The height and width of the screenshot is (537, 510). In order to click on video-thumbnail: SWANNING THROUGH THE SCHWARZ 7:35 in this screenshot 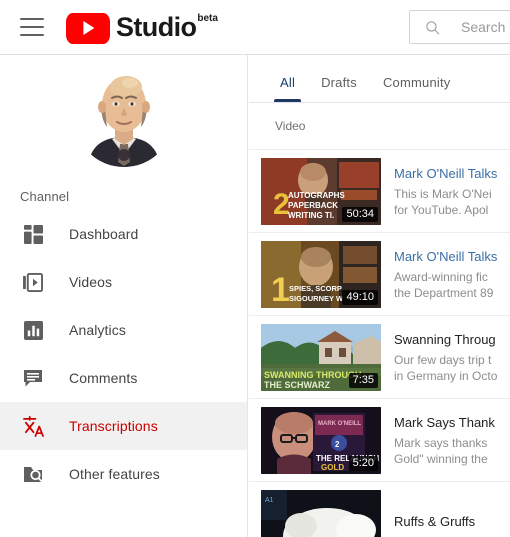, I will do `click(321, 357)`.